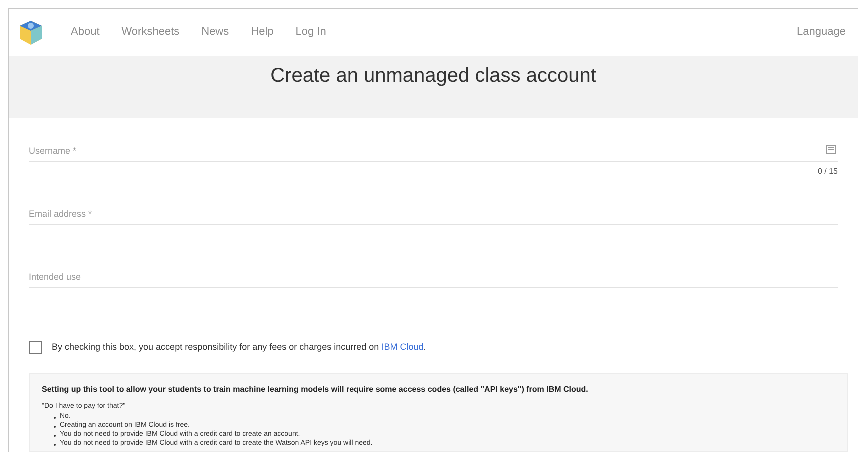 This screenshot has height=452, width=858. Describe the element at coordinates (239, 347) in the screenshot. I see `agreement-text: By checking this box, you accept responsibility for any fees or charges incurred on IBM Cloud.` at that location.